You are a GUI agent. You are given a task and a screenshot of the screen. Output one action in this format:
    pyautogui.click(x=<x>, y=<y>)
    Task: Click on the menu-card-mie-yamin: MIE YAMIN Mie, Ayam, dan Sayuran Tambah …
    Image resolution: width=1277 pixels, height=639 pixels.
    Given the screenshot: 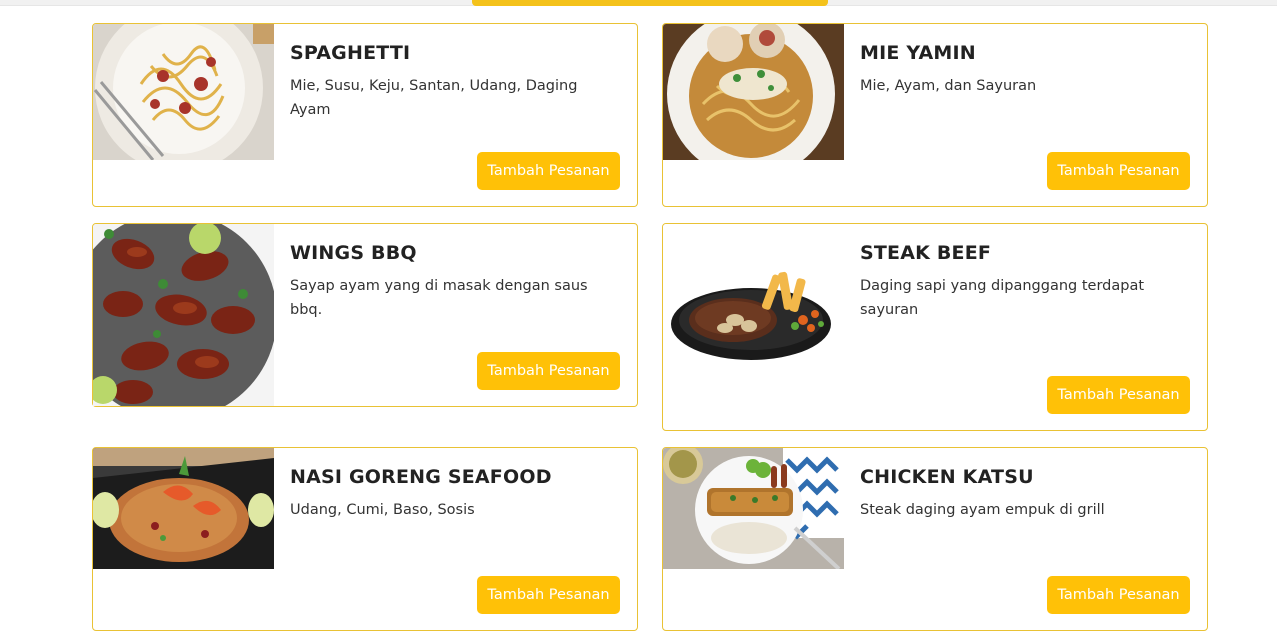 What is the action you would take?
    pyautogui.click(x=935, y=115)
    